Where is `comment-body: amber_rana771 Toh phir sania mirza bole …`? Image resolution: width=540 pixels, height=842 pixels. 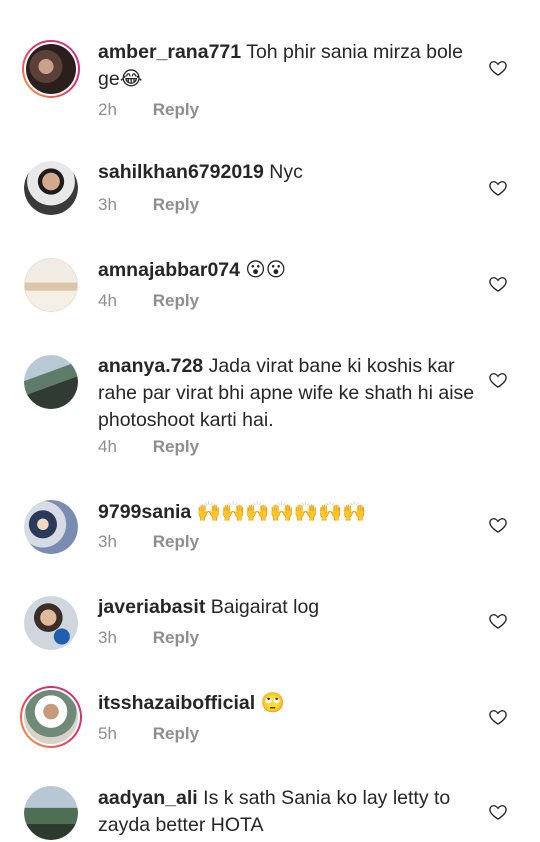 comment-body: amber_rana771 Toh phir sania mirza bole … is located at coordinates (289, 66).